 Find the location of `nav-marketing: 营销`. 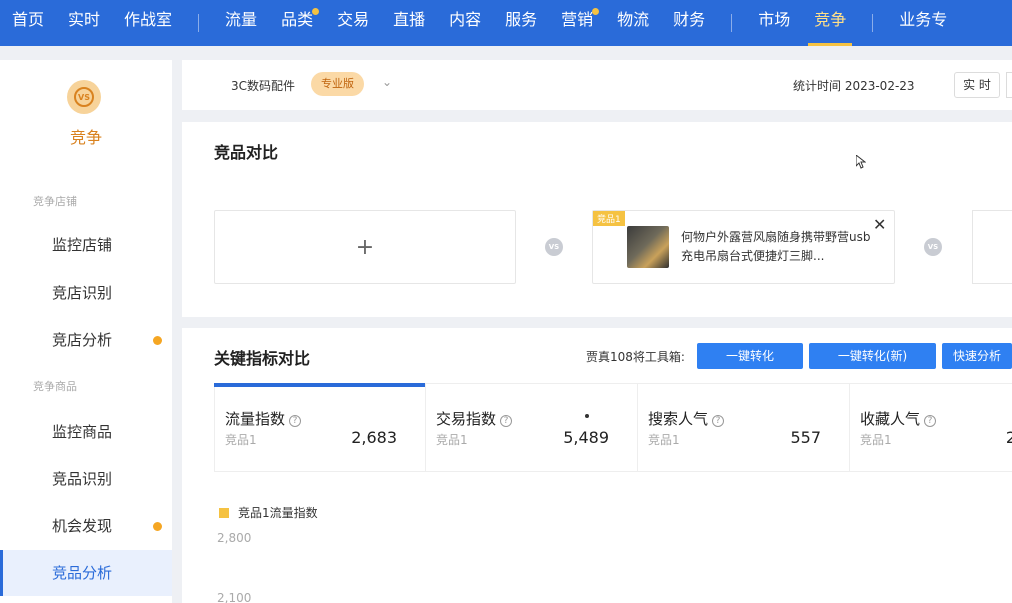

nav-marketing: 营销 is located at coordinates (577, 23).